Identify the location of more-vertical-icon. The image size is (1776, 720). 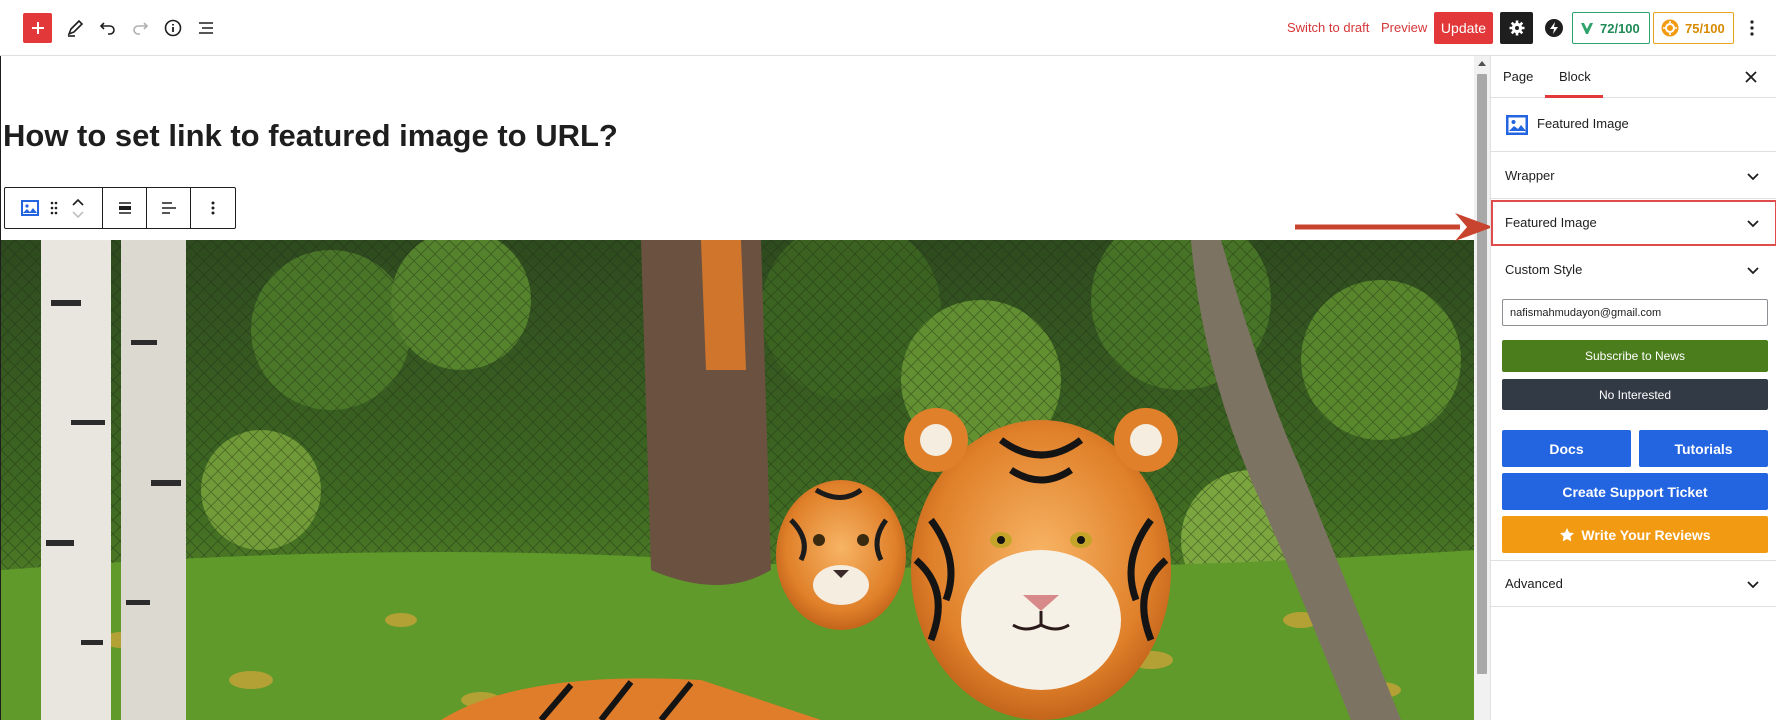
(1752, 28).